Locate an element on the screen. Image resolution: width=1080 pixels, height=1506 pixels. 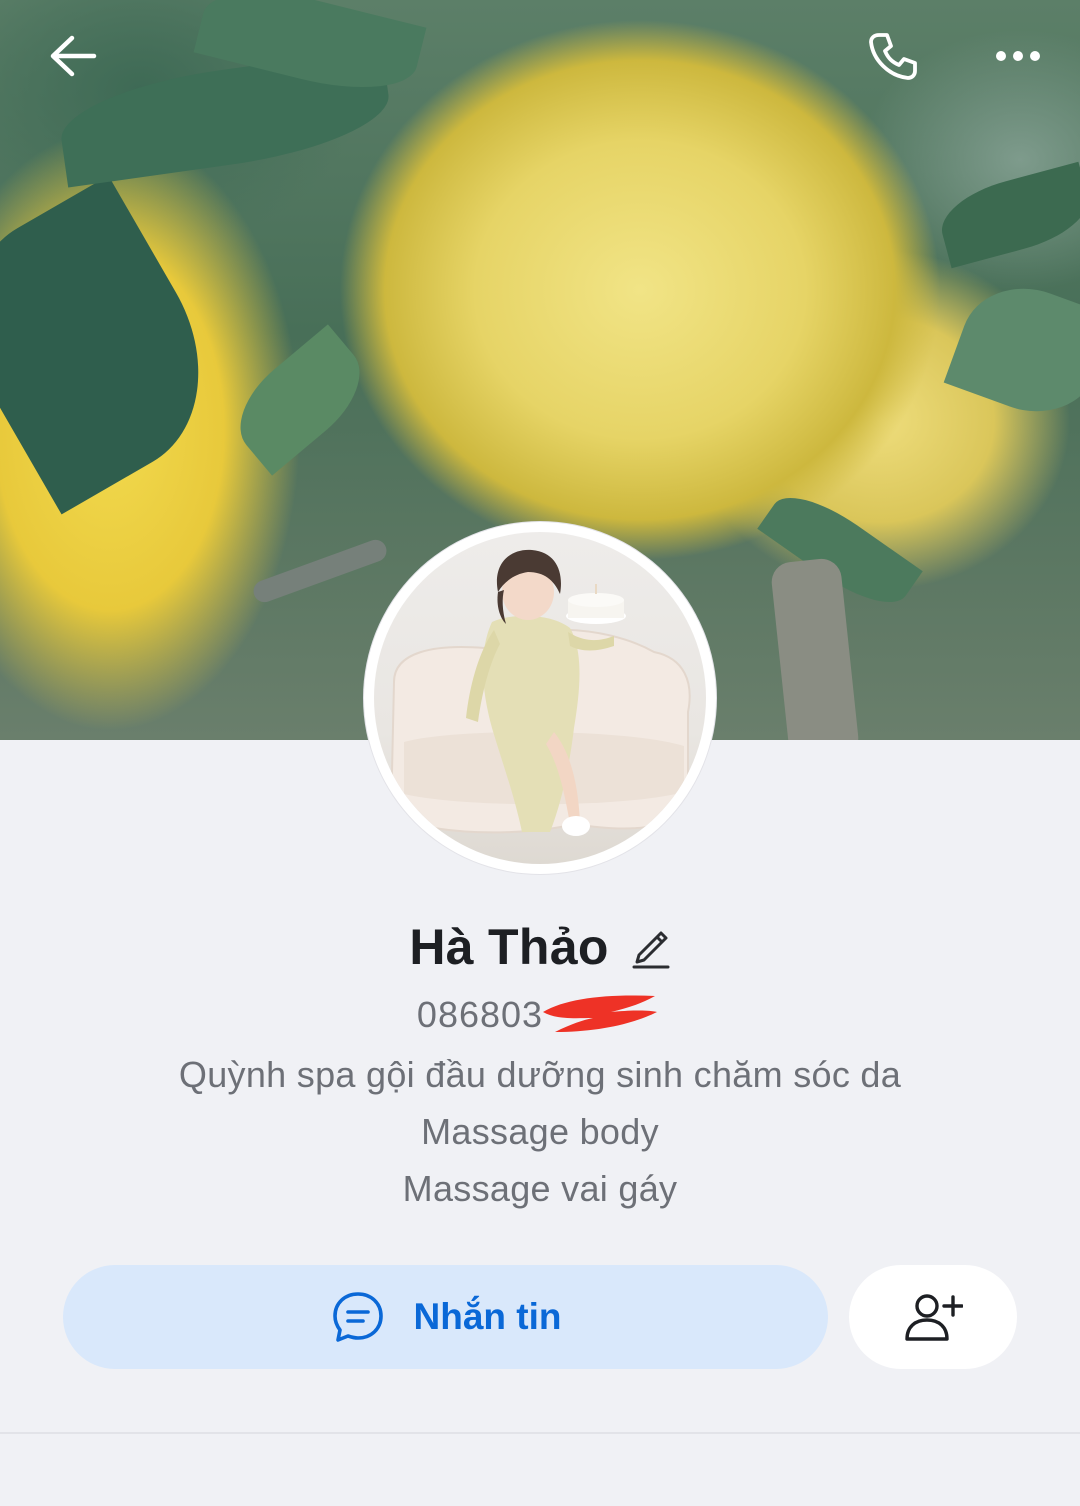
profile-phone: 086803 is located at coordinates (540, 1015).